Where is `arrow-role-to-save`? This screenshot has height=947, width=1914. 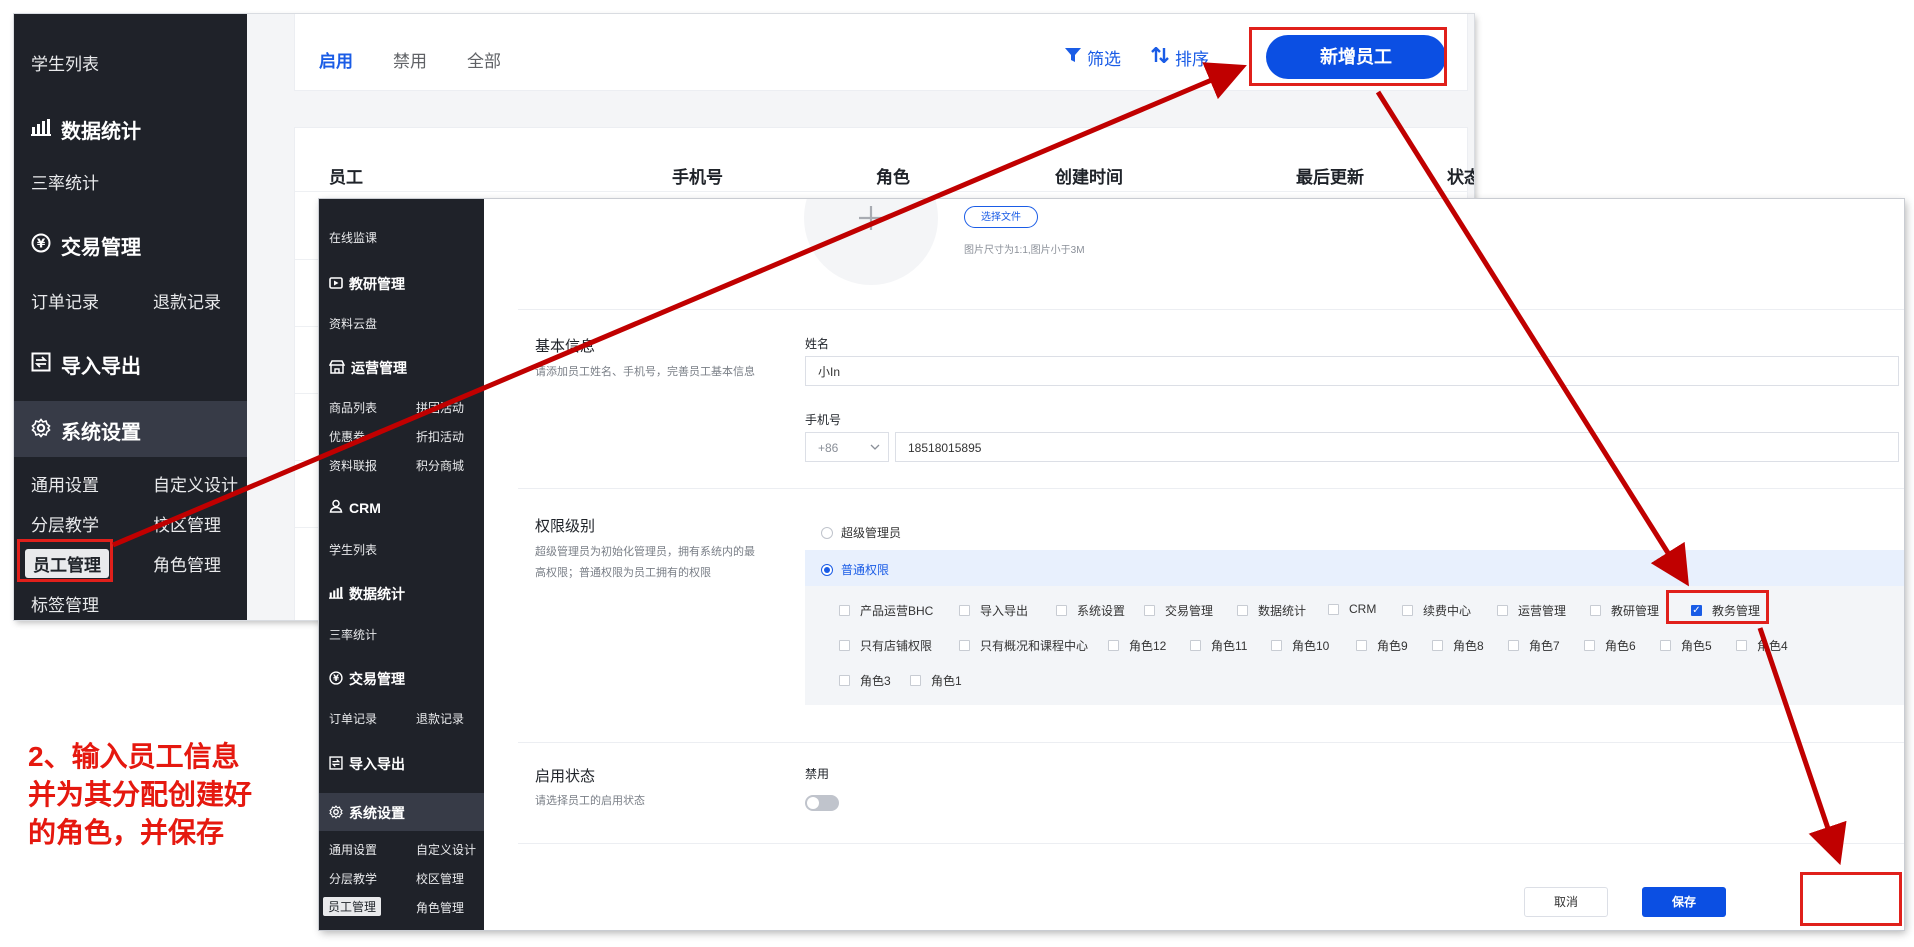 arrow-role-to-save is located at coordinates (1802, 746).